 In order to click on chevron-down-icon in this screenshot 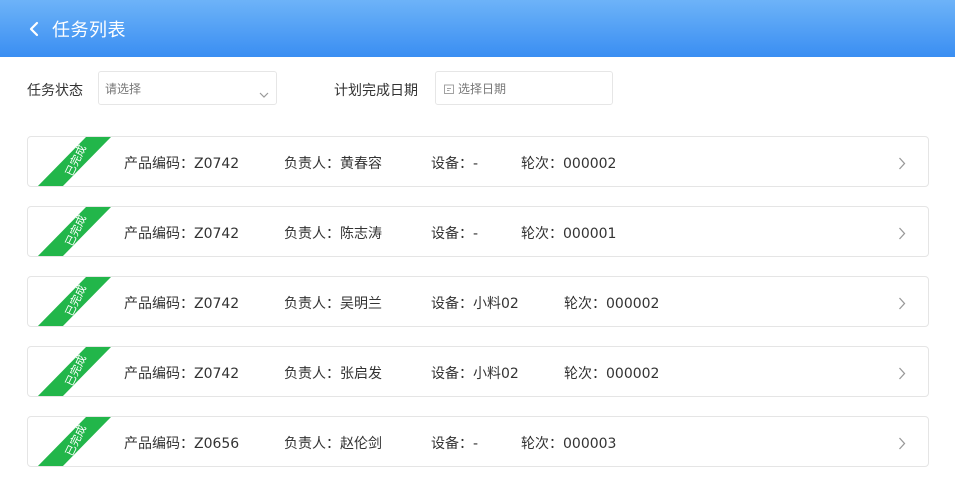, I will do `click(264, 93)`.